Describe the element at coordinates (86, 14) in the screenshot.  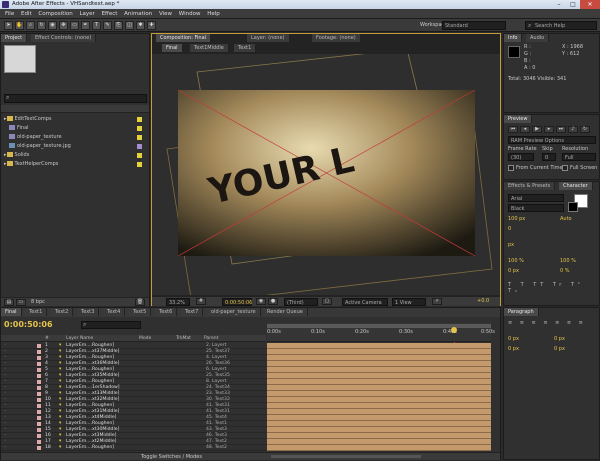
I see `menu-layer: Layer` at that location.